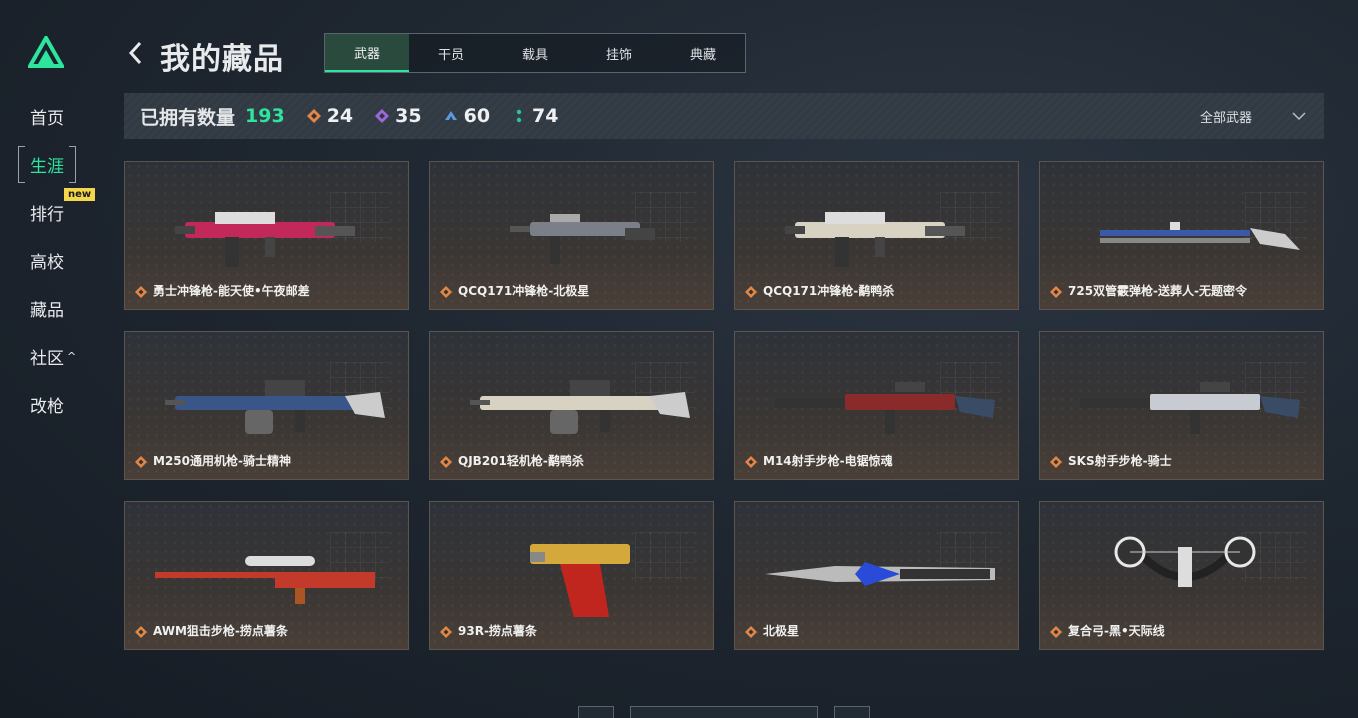  I want to click on stat-value: 35, so click(408, 116).